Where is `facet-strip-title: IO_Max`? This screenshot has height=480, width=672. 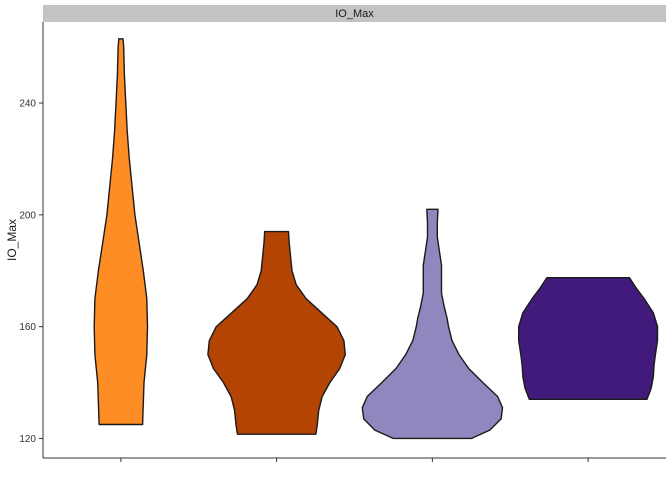 facet-strip-title: IO_Max is located at coordinates (354, 14).